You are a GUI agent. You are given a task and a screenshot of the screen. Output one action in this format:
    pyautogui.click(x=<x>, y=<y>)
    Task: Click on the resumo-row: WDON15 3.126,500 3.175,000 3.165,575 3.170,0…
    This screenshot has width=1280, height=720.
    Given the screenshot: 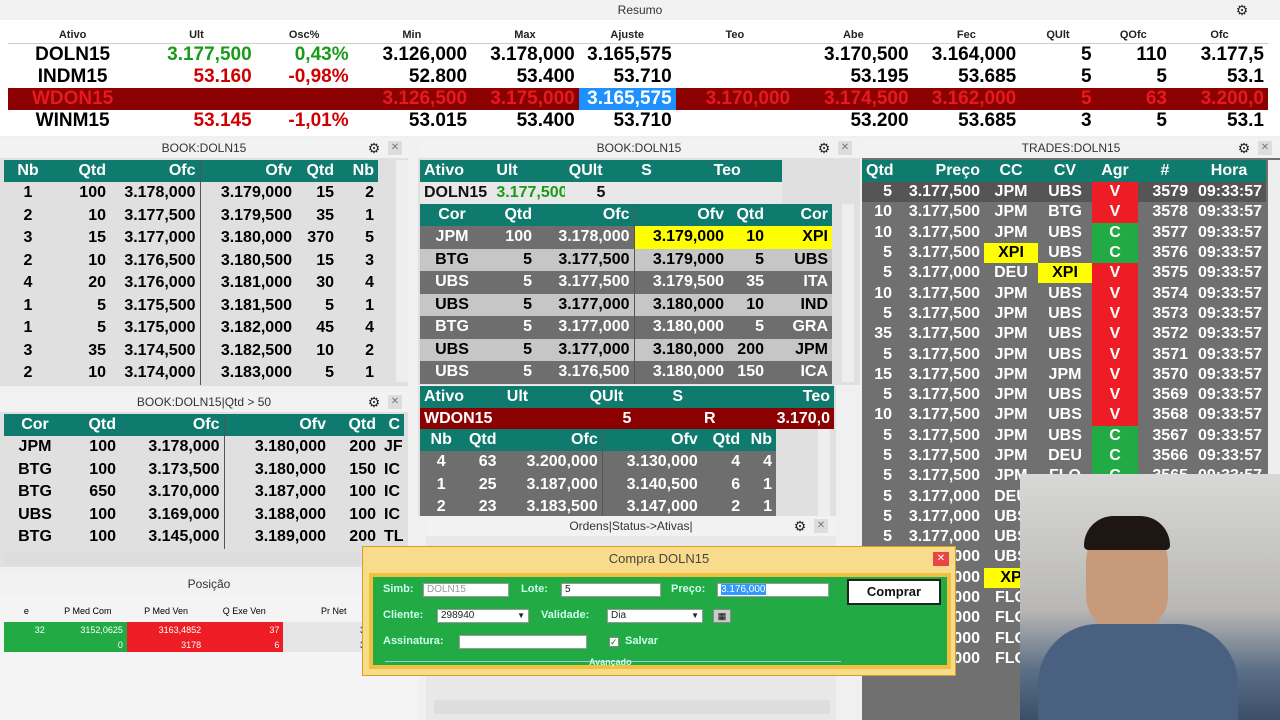 What is the action you would take?
    pyautogui.click(x=638, y=98)
    